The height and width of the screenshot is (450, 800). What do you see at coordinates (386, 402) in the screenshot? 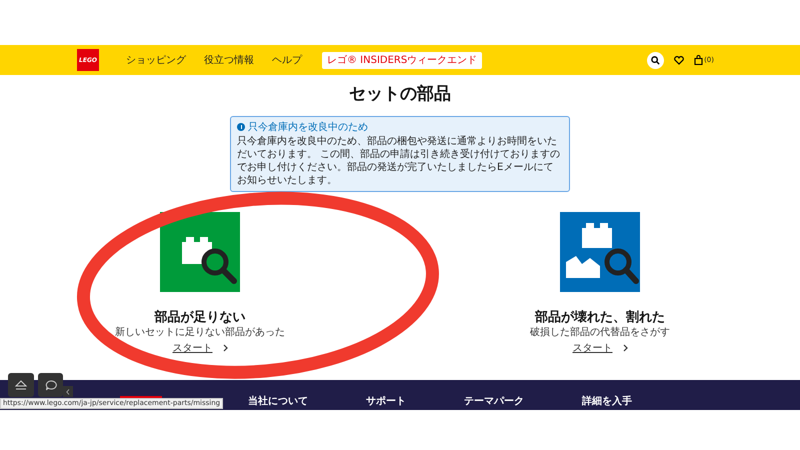
I see `footer-heading: サポート` at bounding box center [386, 402].